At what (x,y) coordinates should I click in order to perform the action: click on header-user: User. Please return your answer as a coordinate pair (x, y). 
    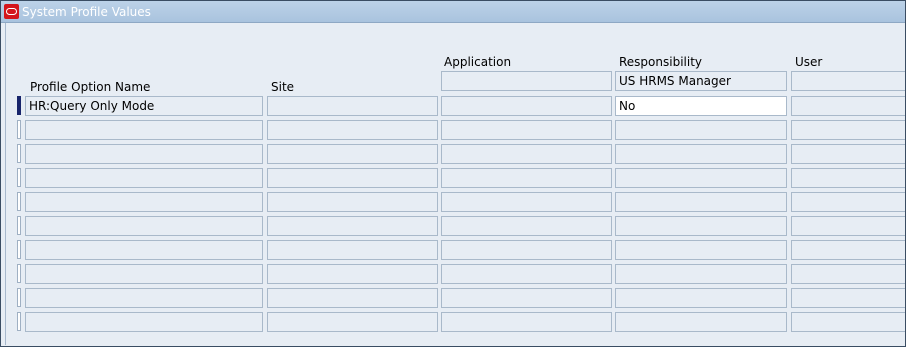
    Looking at the image, I should click on (809, 62).